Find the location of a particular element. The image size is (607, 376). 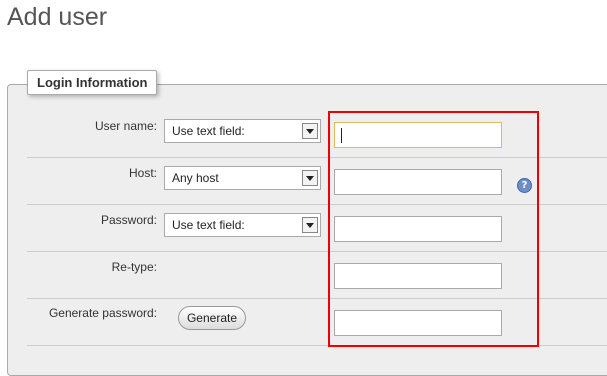

username-type-select: Use text field: is located at coordinates (242, 131).